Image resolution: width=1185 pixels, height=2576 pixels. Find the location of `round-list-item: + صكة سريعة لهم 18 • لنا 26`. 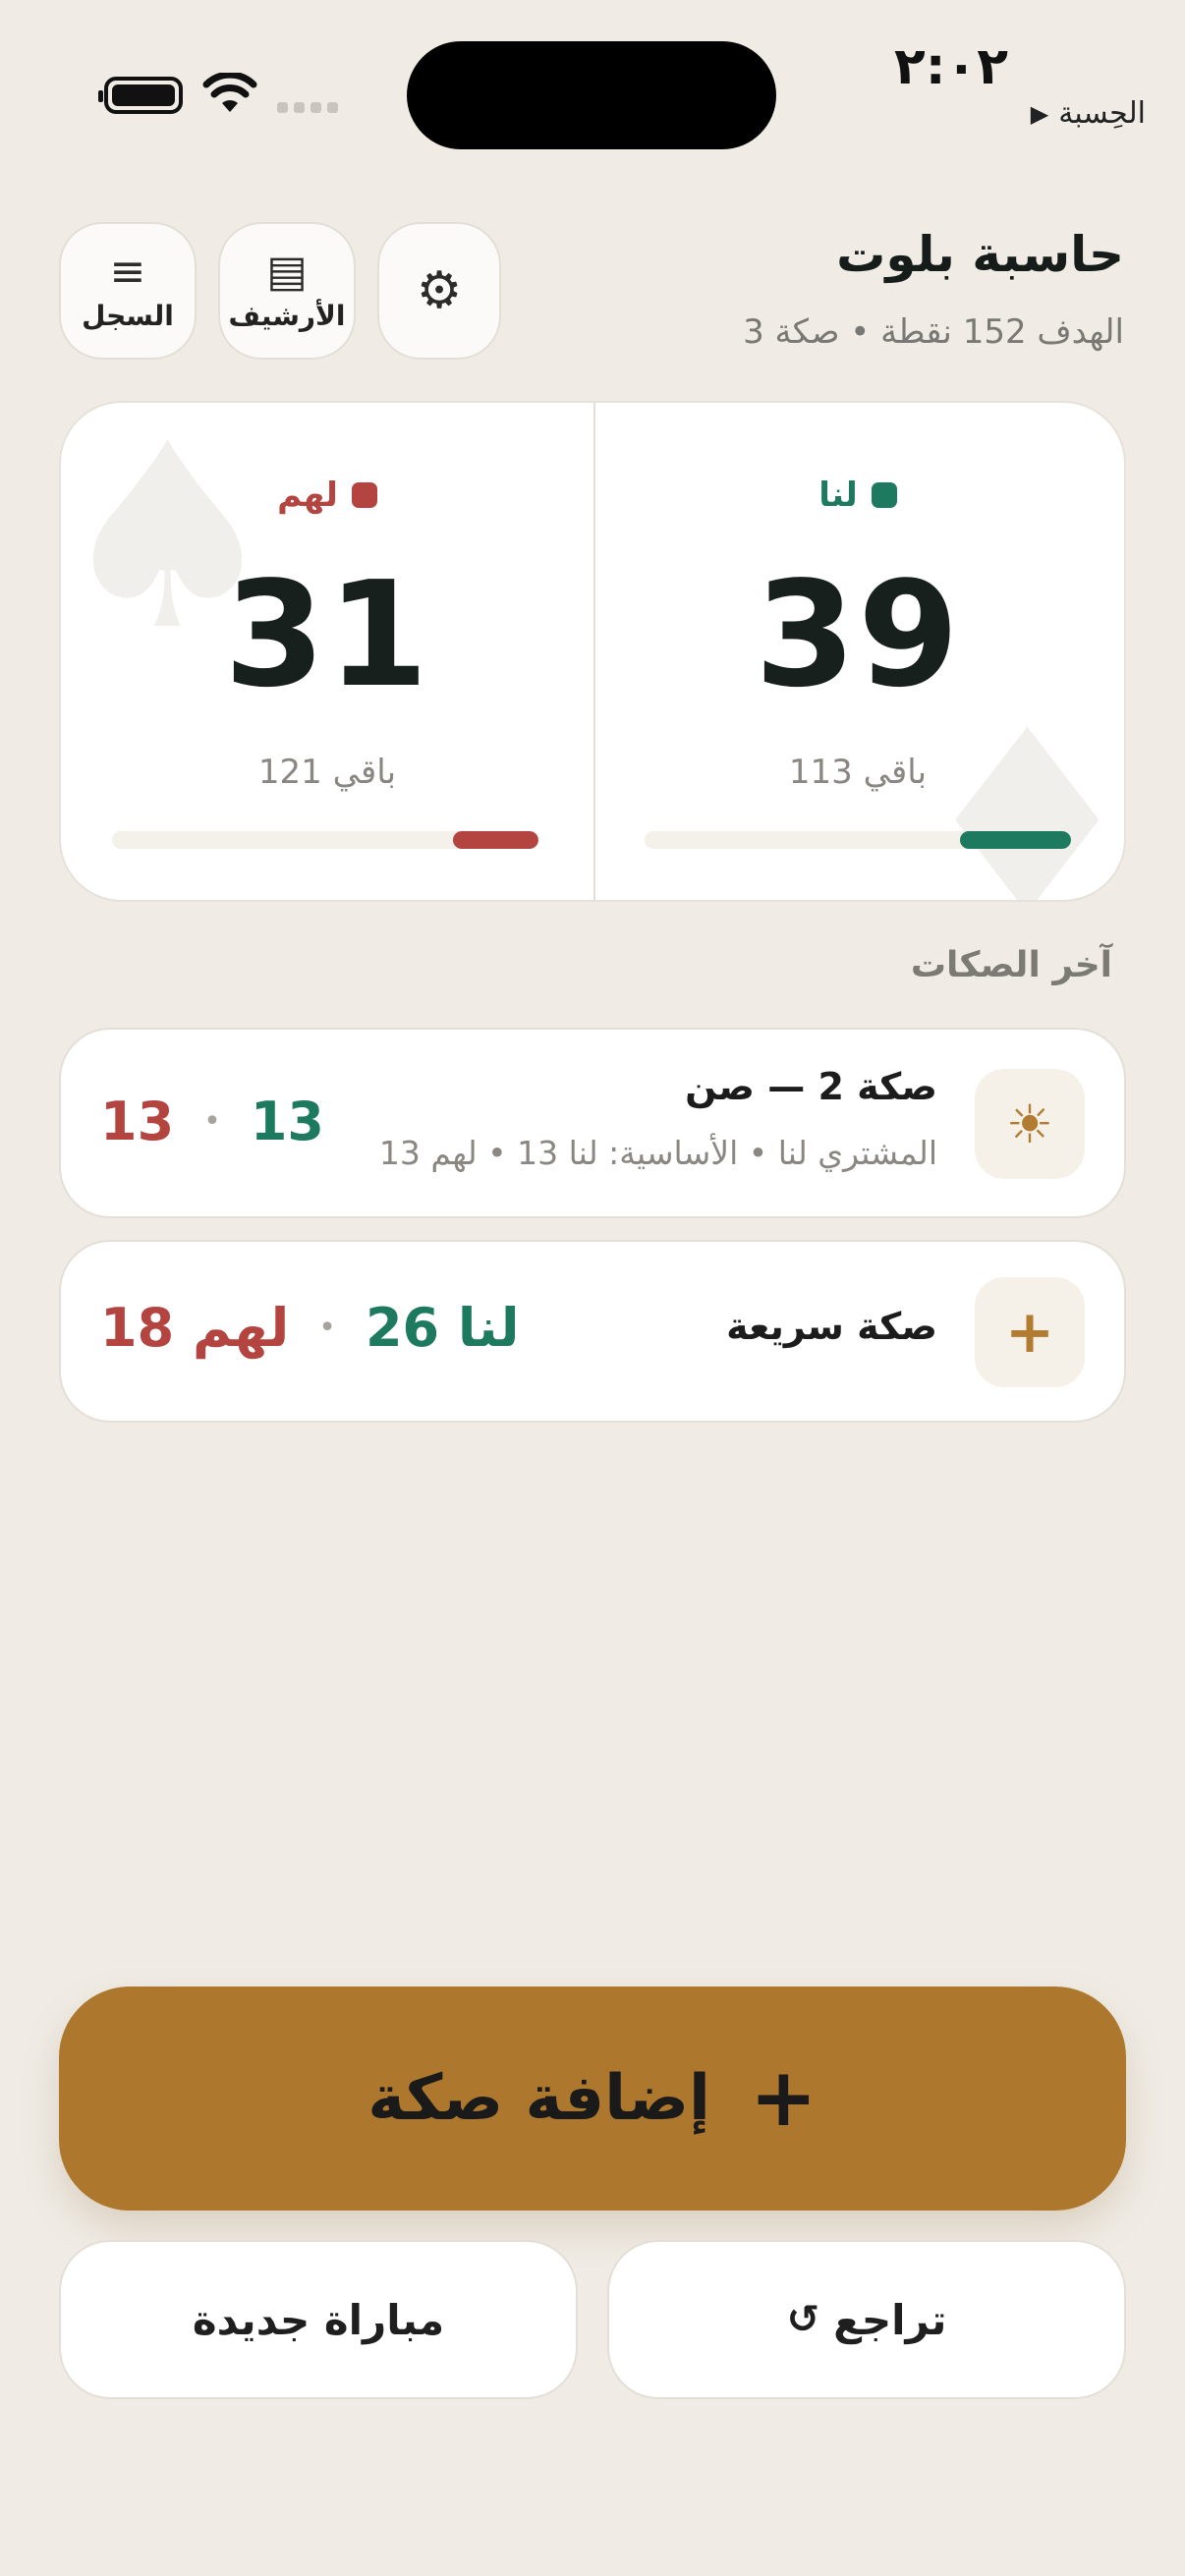

round-list-item: + صكة سريعة لهم 18 • لنا 26 is located at coordinates (592, 1331).